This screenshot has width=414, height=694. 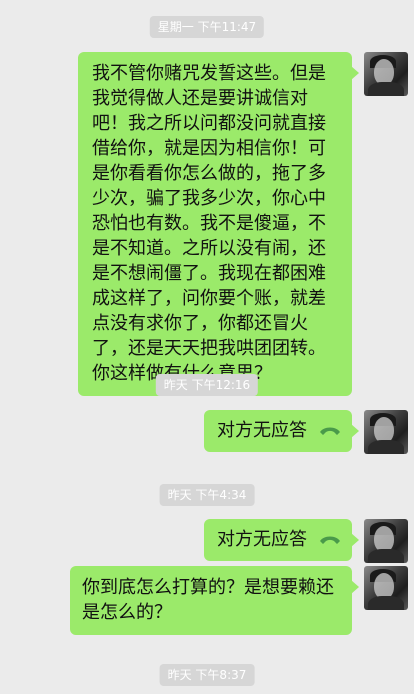 I want to click on timestamp-3: 昨天 下午4:34, so click(x=207, y=495).